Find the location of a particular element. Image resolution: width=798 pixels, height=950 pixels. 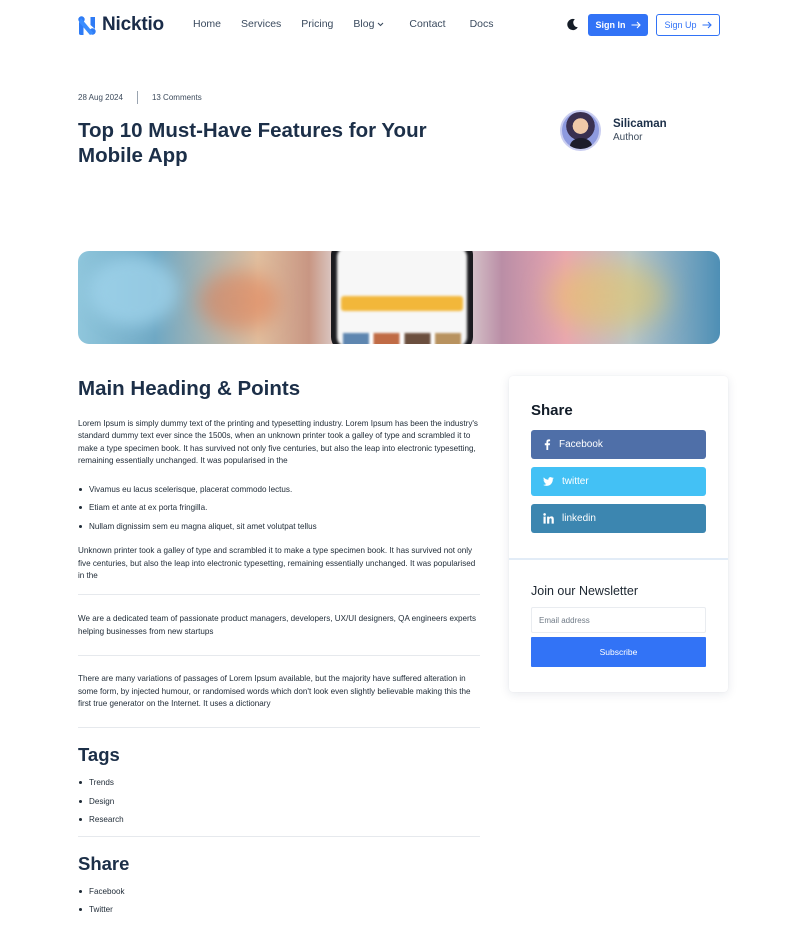

twitter-icon is located at coordinates (548, 481).